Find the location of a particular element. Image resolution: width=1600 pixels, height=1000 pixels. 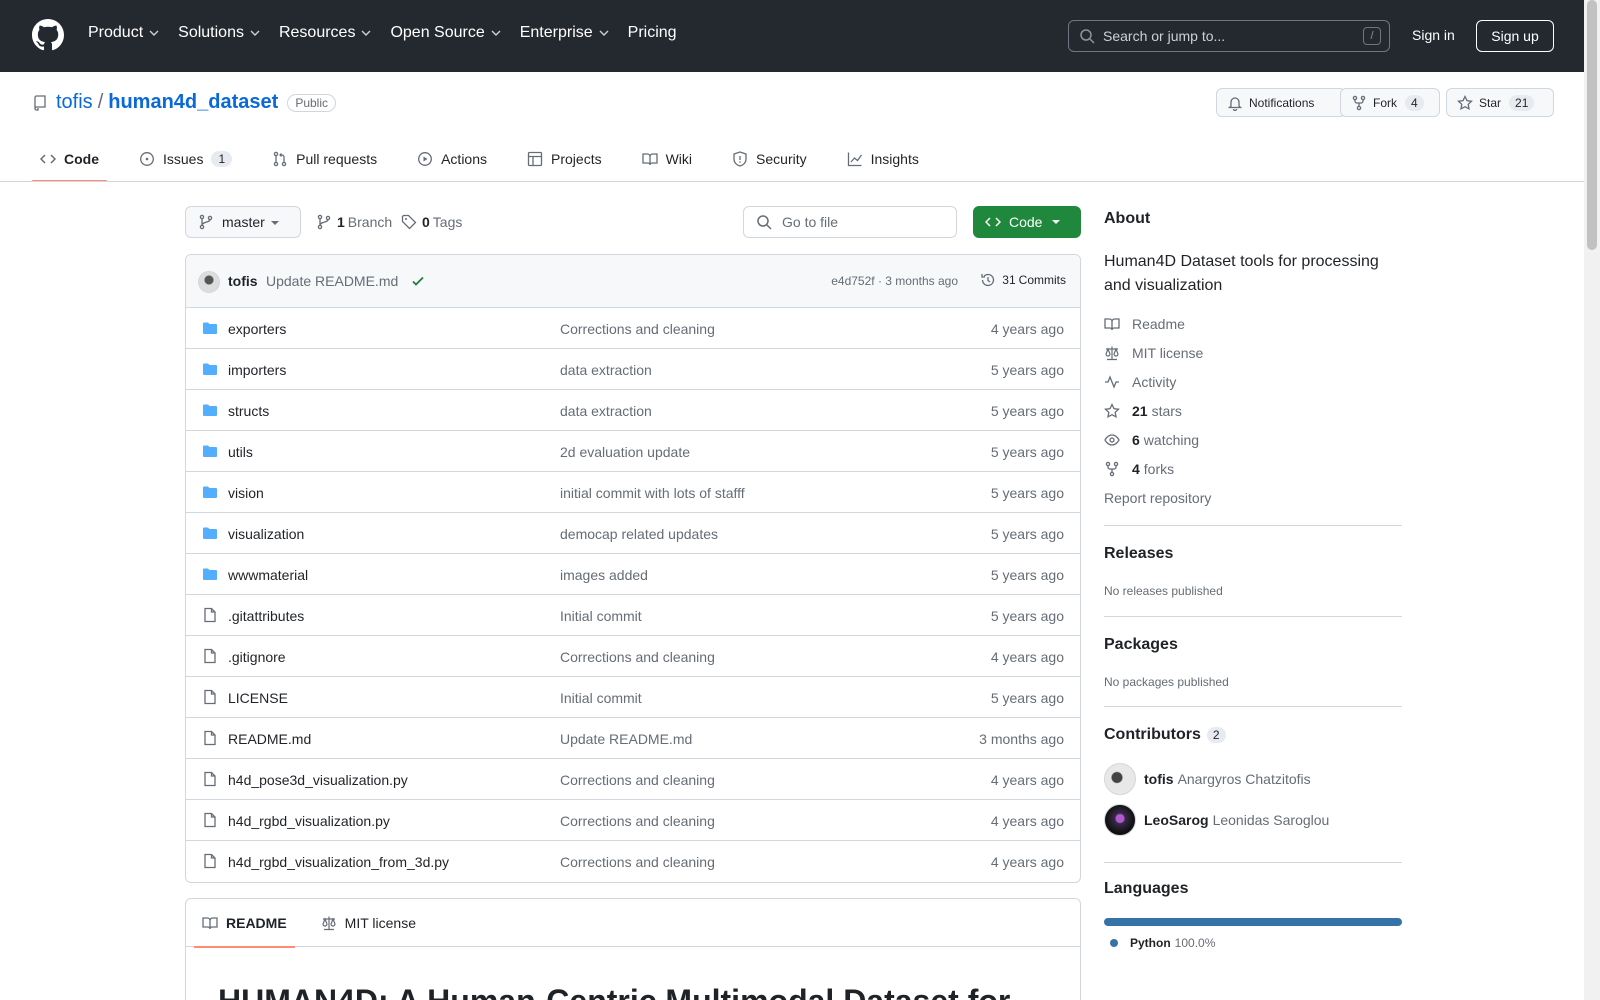

visibility-badge: Public is located at coordinates (311, 102).